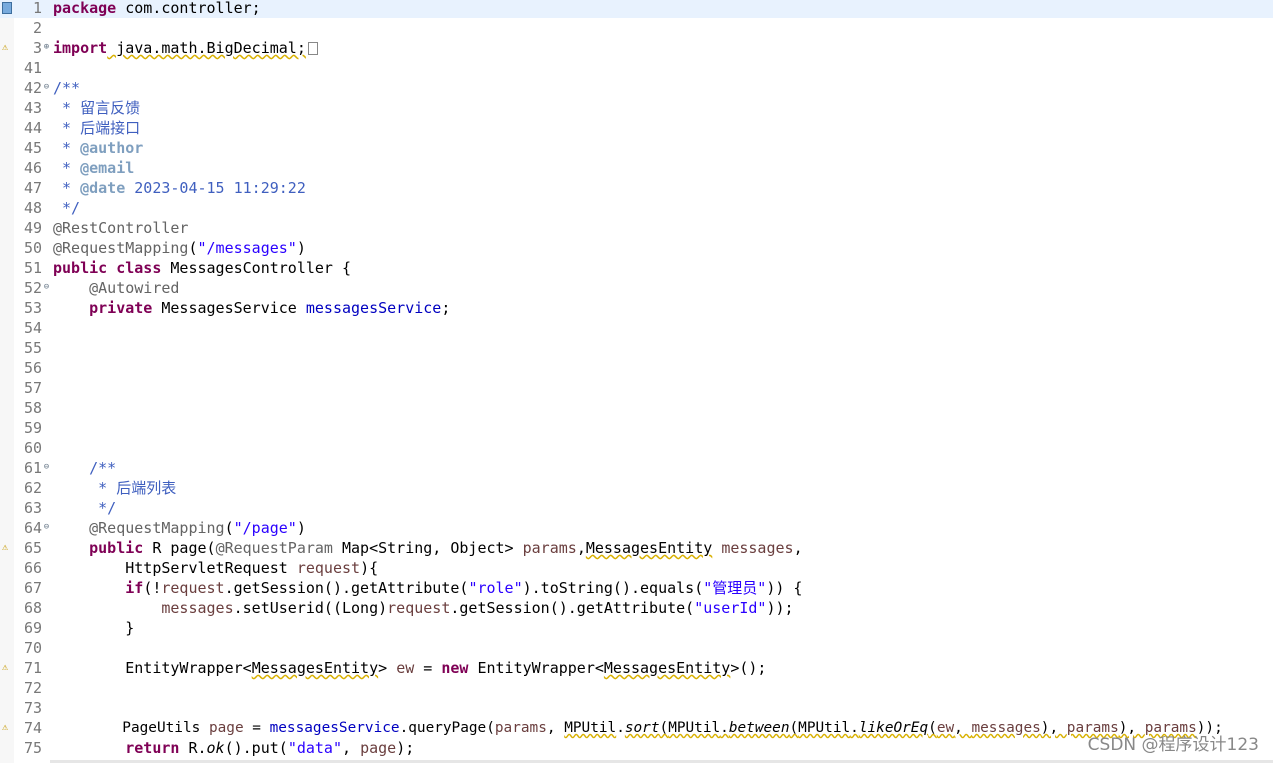  I want to click on code-line: 52 ⊖ @Autowired, so click(636, 288).